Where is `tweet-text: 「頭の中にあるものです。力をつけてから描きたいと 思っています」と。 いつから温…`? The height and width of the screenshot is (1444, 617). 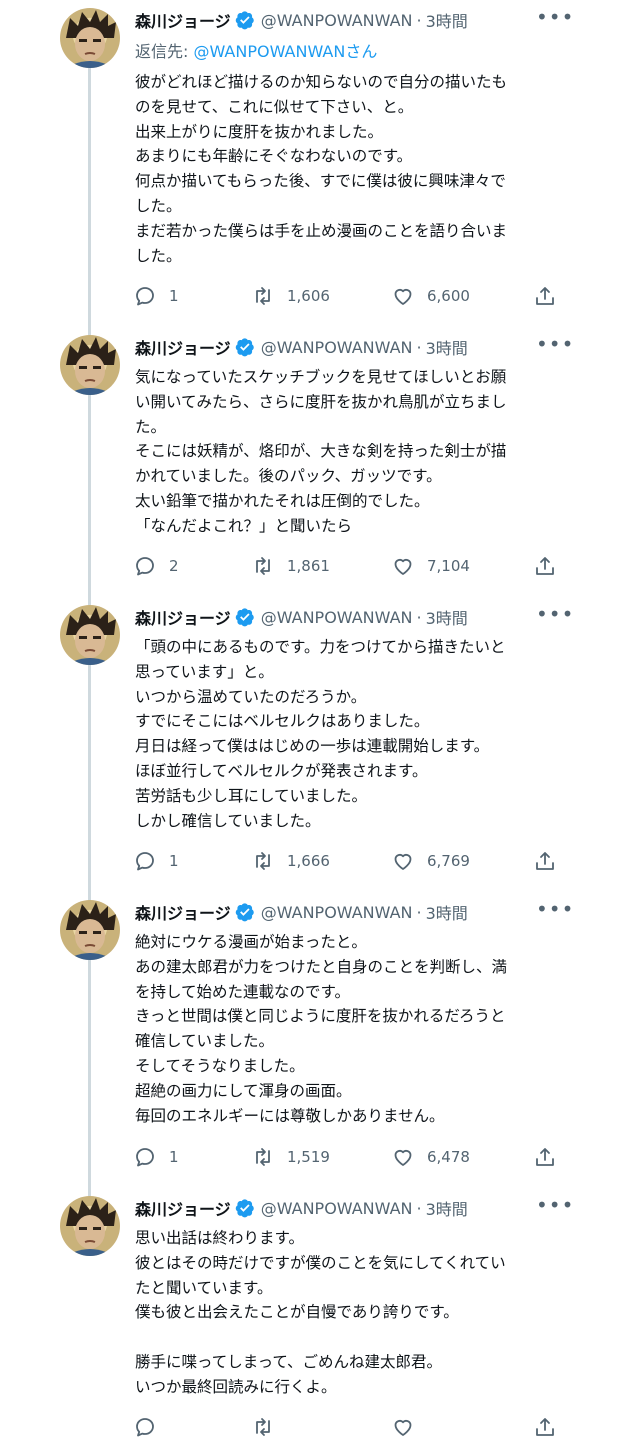 tweet-text: 「頭の中にあるものです。力をつけてから描きたいと 思っています」と。 いつから温… is located at coordinates (320, 734).